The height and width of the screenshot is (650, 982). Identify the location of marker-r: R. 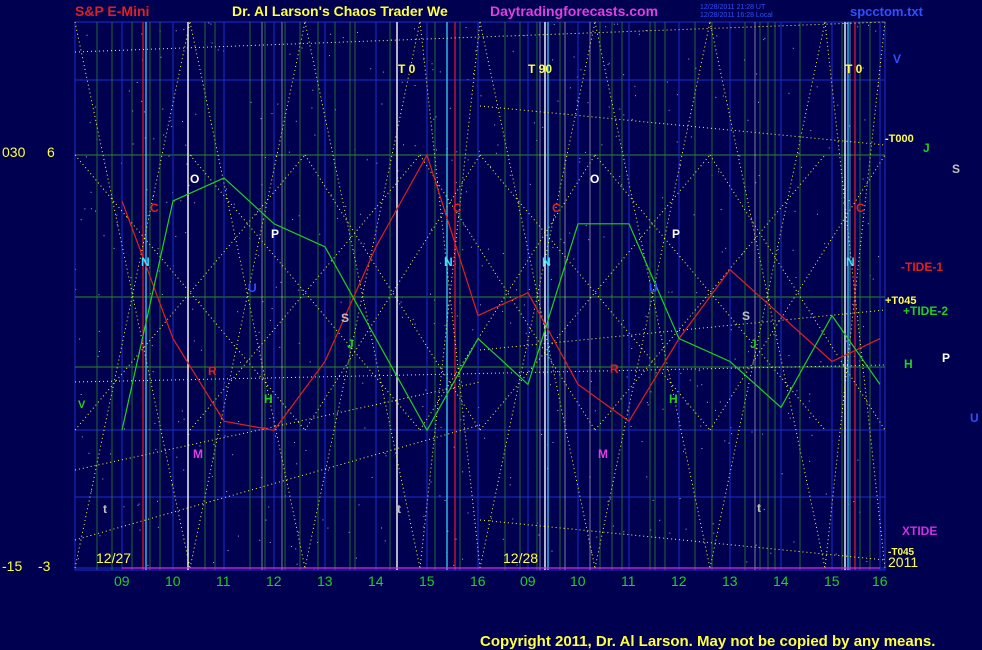
(614, 369).